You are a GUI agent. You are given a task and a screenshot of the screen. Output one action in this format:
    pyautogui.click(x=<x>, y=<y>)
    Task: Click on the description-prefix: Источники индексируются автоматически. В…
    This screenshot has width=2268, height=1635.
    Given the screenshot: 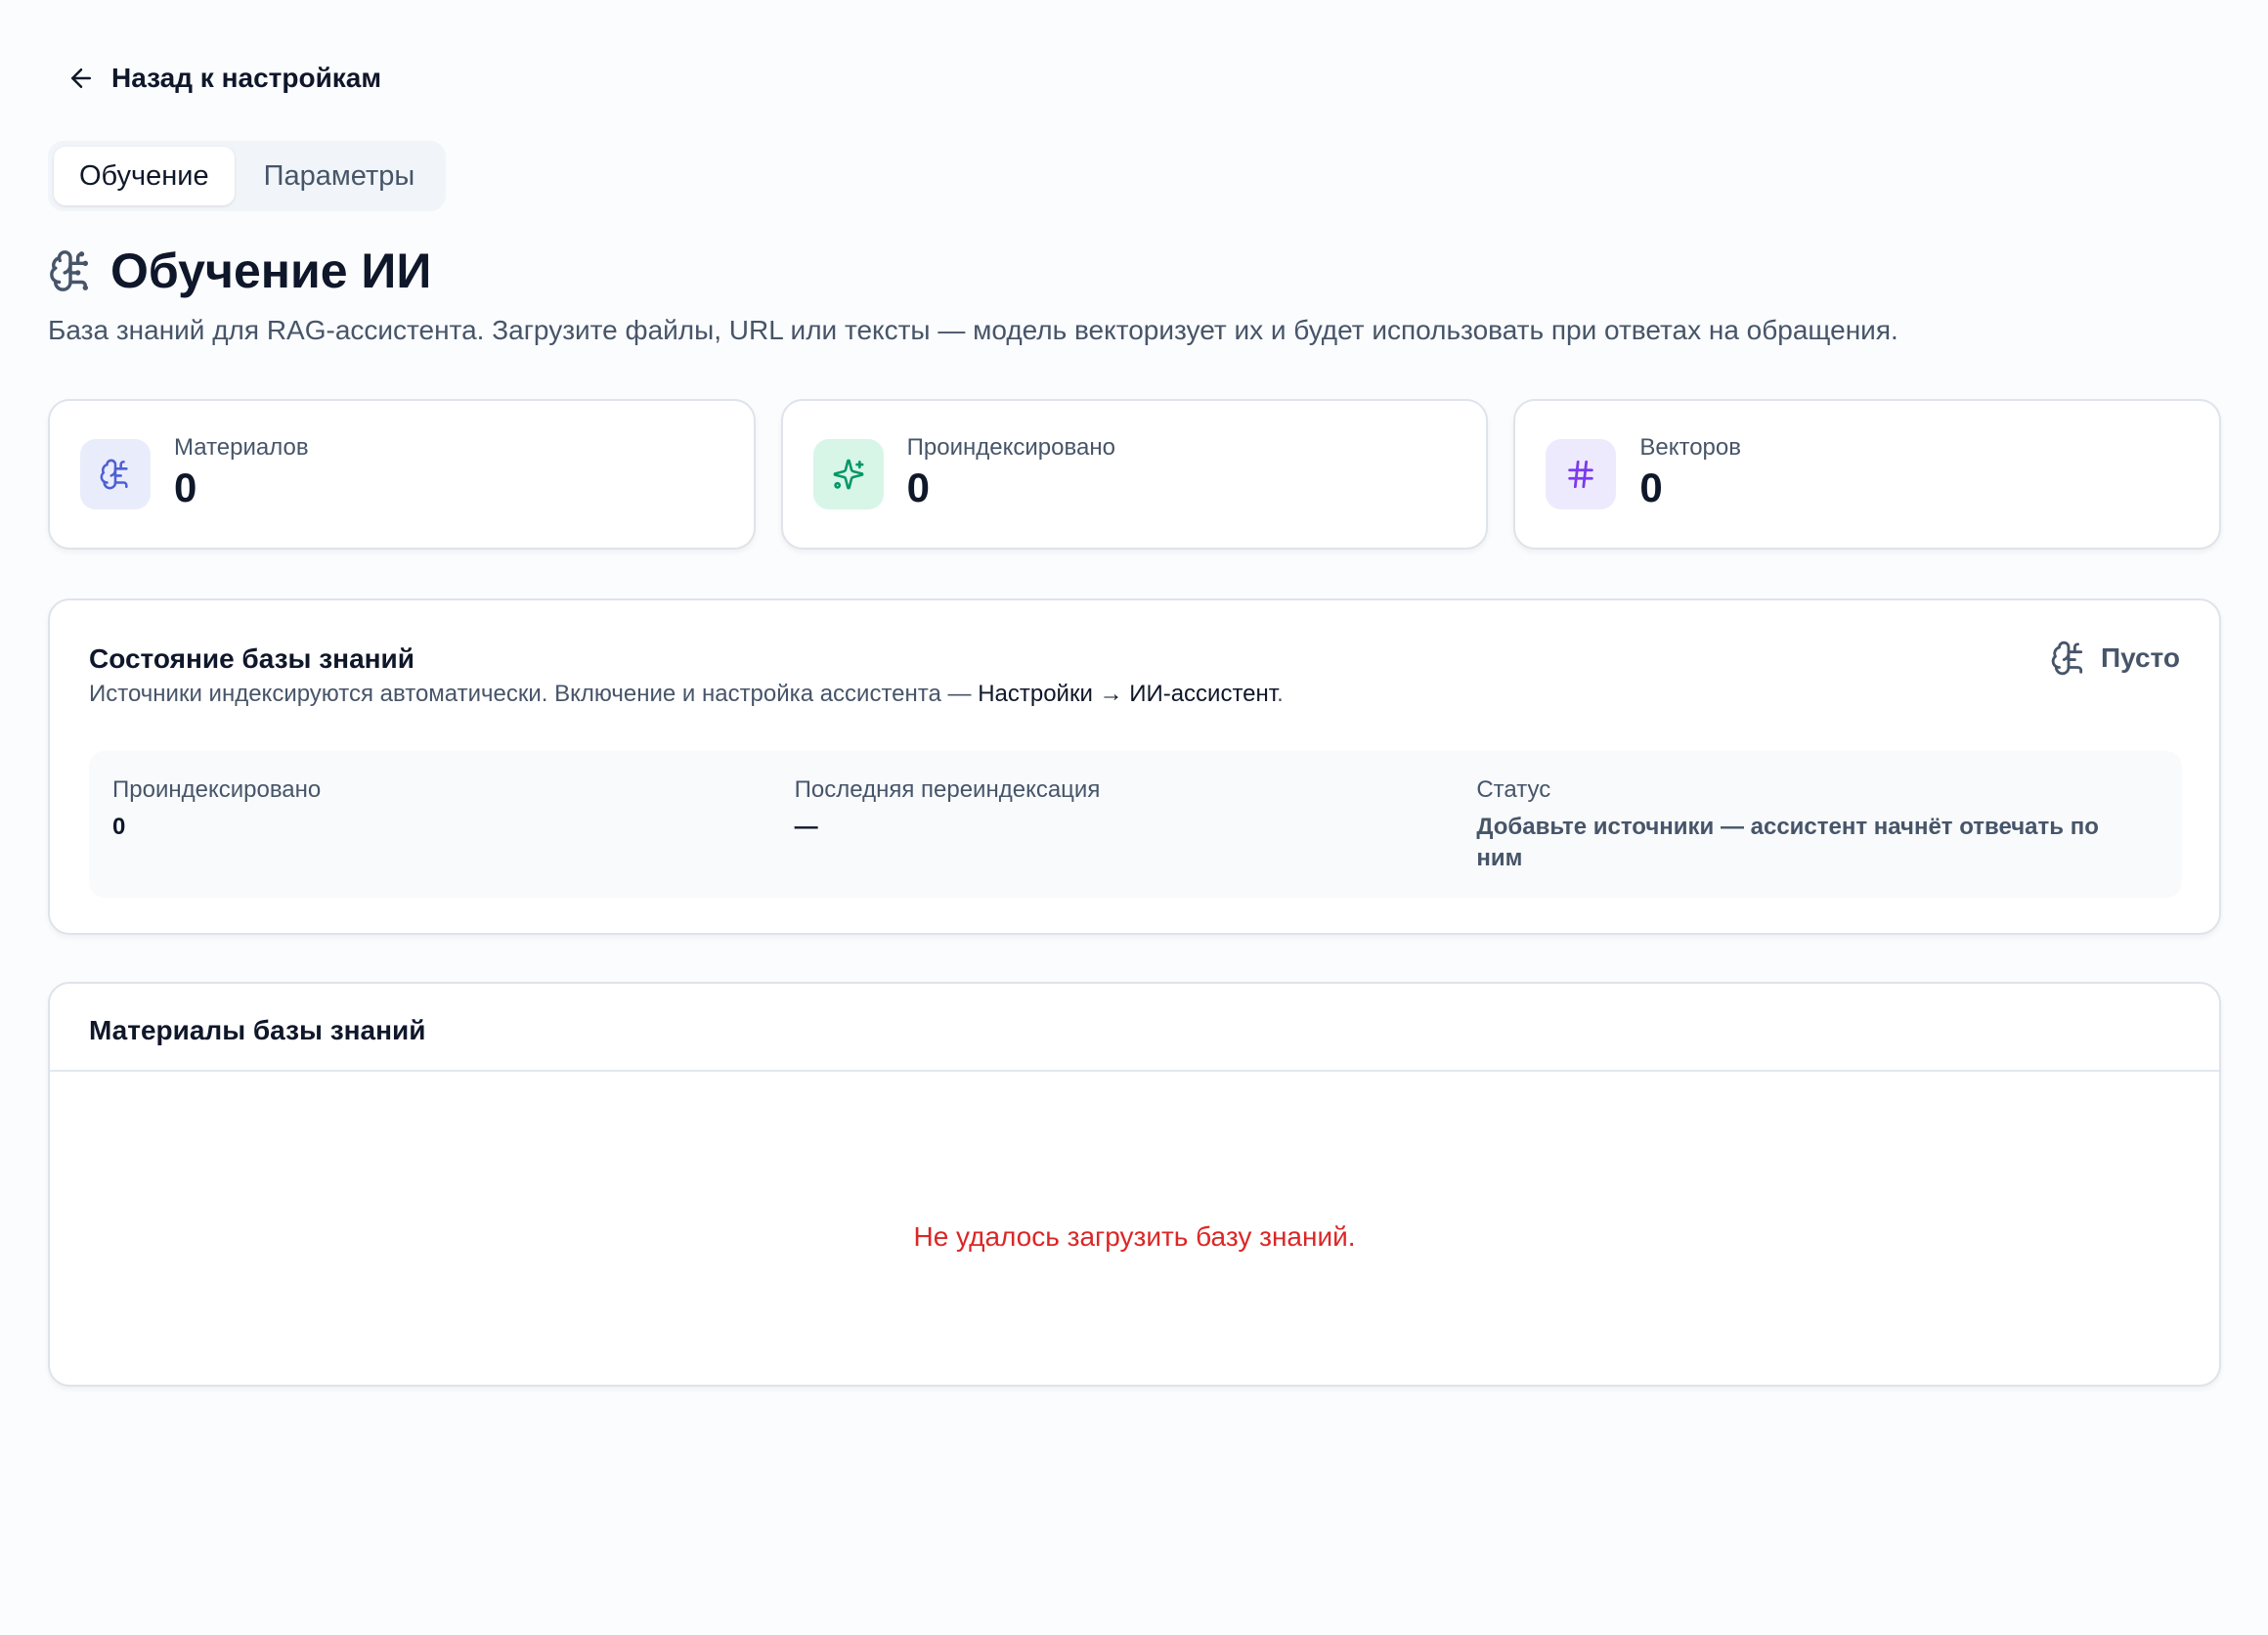 What is the action you would take?
    pyautogui.click(x=534, y=694)
    